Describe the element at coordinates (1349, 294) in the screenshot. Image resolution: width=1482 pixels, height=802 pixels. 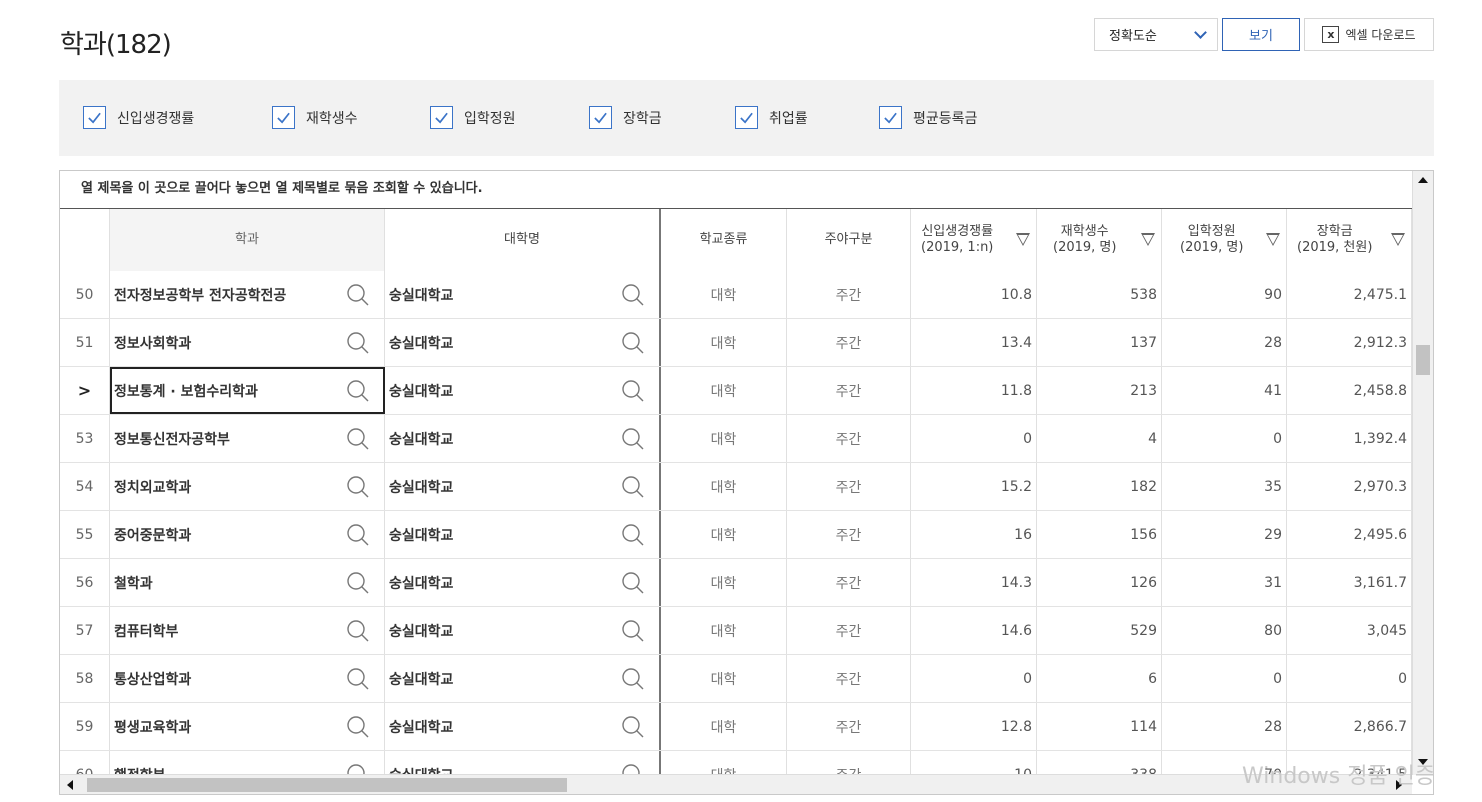
I see `scholarship-cell: 2,475.1` at that location.